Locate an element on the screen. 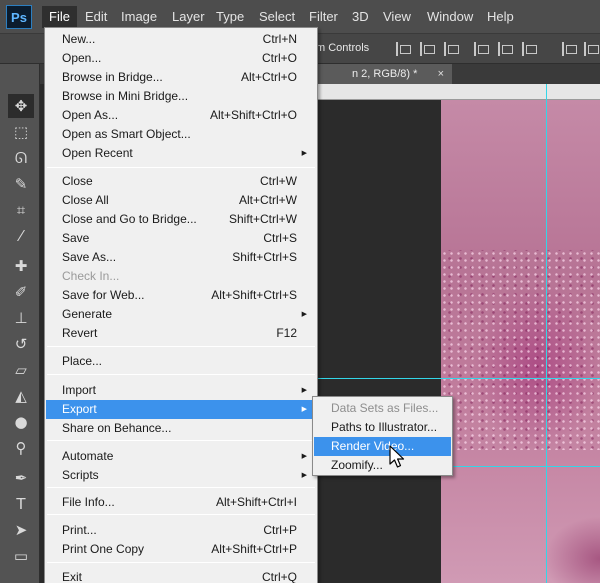 The width and height of the screenshot is (600, 583). menu-item-export: Export ▶ is located at coordinates (181, 409).